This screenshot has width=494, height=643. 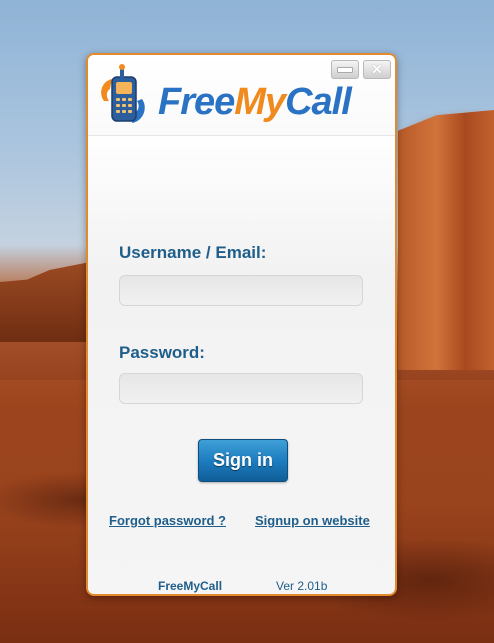 What do you see at coordinates (193, 252) in the screenshot?
I see `username-label: Username / Email:` at bounding box center [193, 252].